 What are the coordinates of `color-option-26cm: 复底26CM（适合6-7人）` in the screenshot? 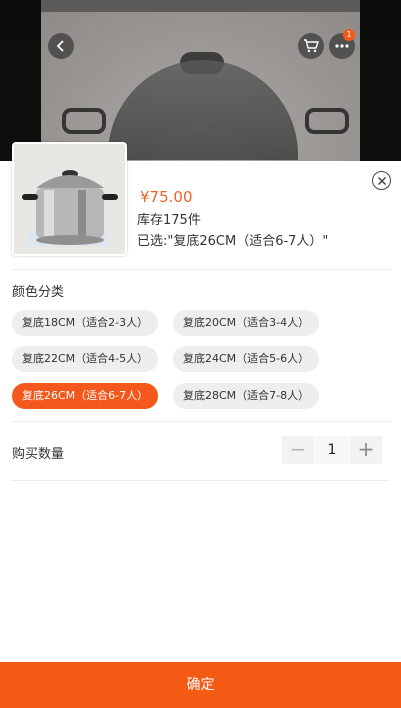 It's located at (85, 396).